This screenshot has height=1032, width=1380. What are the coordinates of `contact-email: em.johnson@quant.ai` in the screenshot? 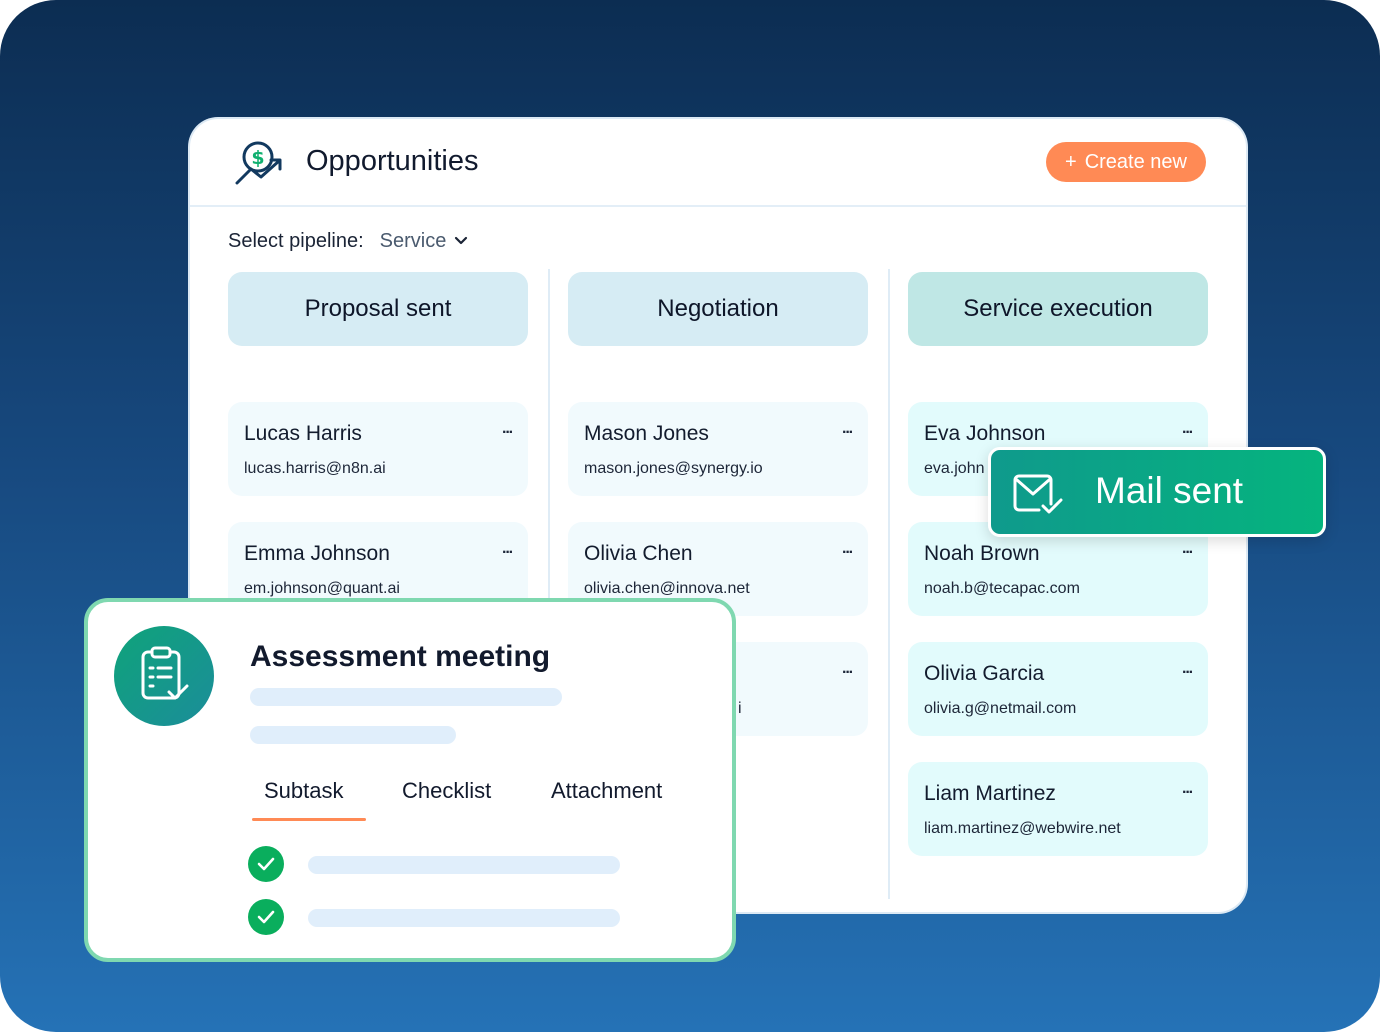 It's located at (322, 588).